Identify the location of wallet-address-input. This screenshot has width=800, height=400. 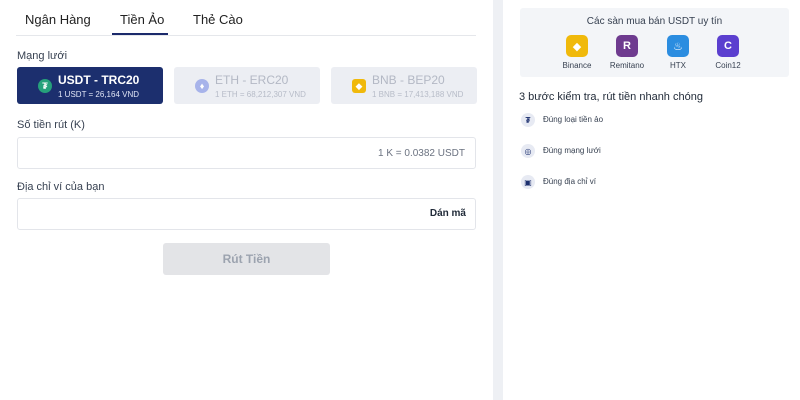
(246, 214).